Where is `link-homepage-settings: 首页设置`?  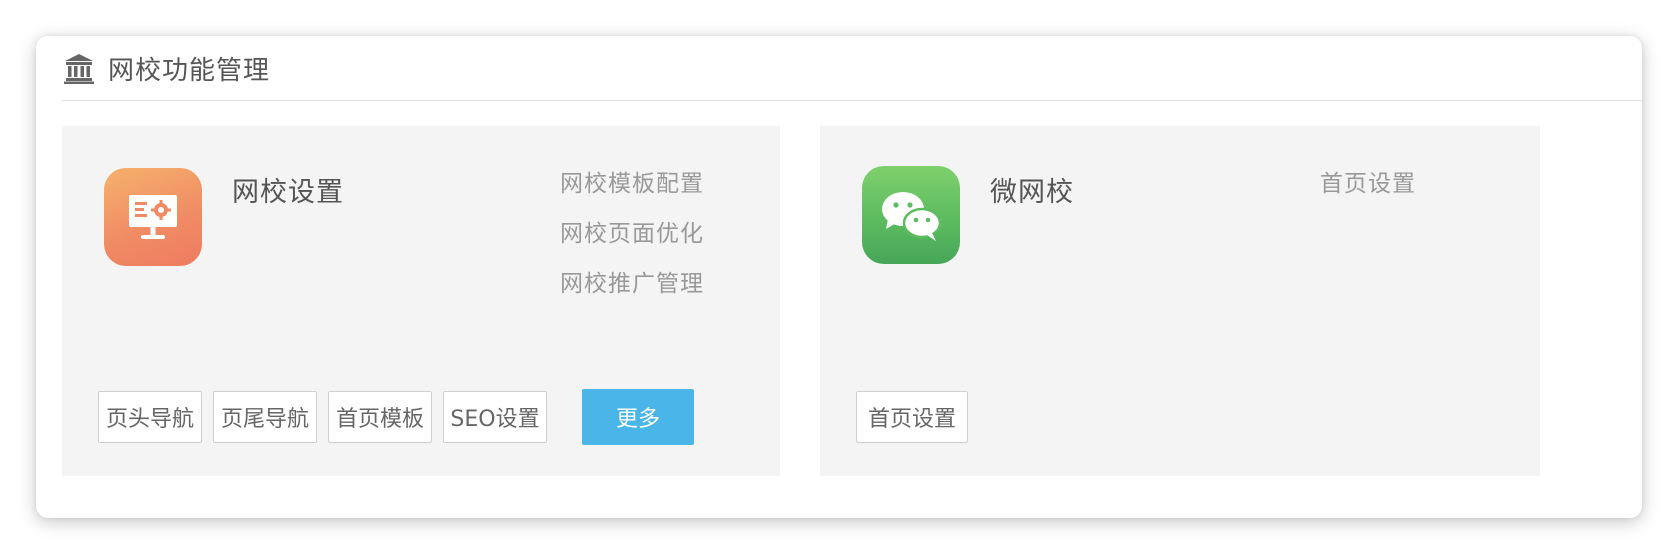
link-homepage-settings: 首页设置 is located at coordinates (1368, 184).